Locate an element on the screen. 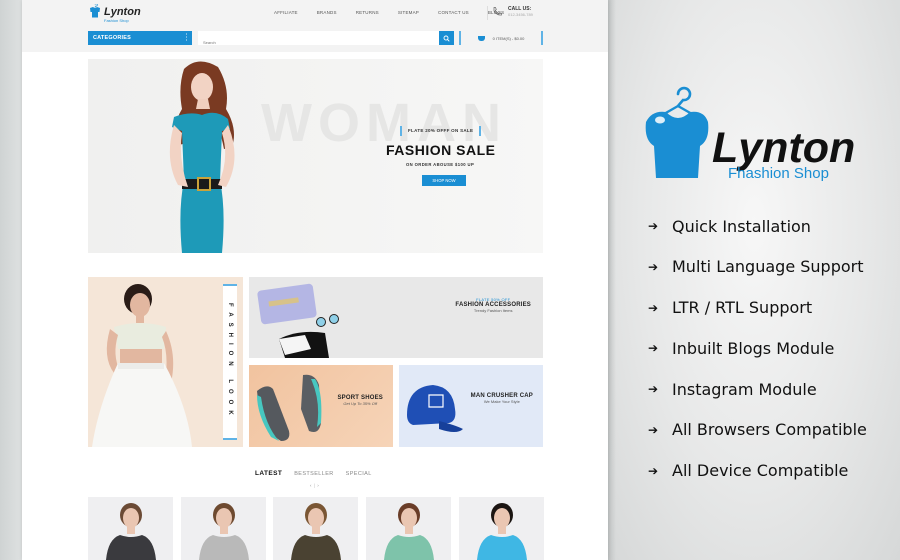 The width and height of the screenshot is (900, 560). blue-cap-image is located at coordinates (435, 408).